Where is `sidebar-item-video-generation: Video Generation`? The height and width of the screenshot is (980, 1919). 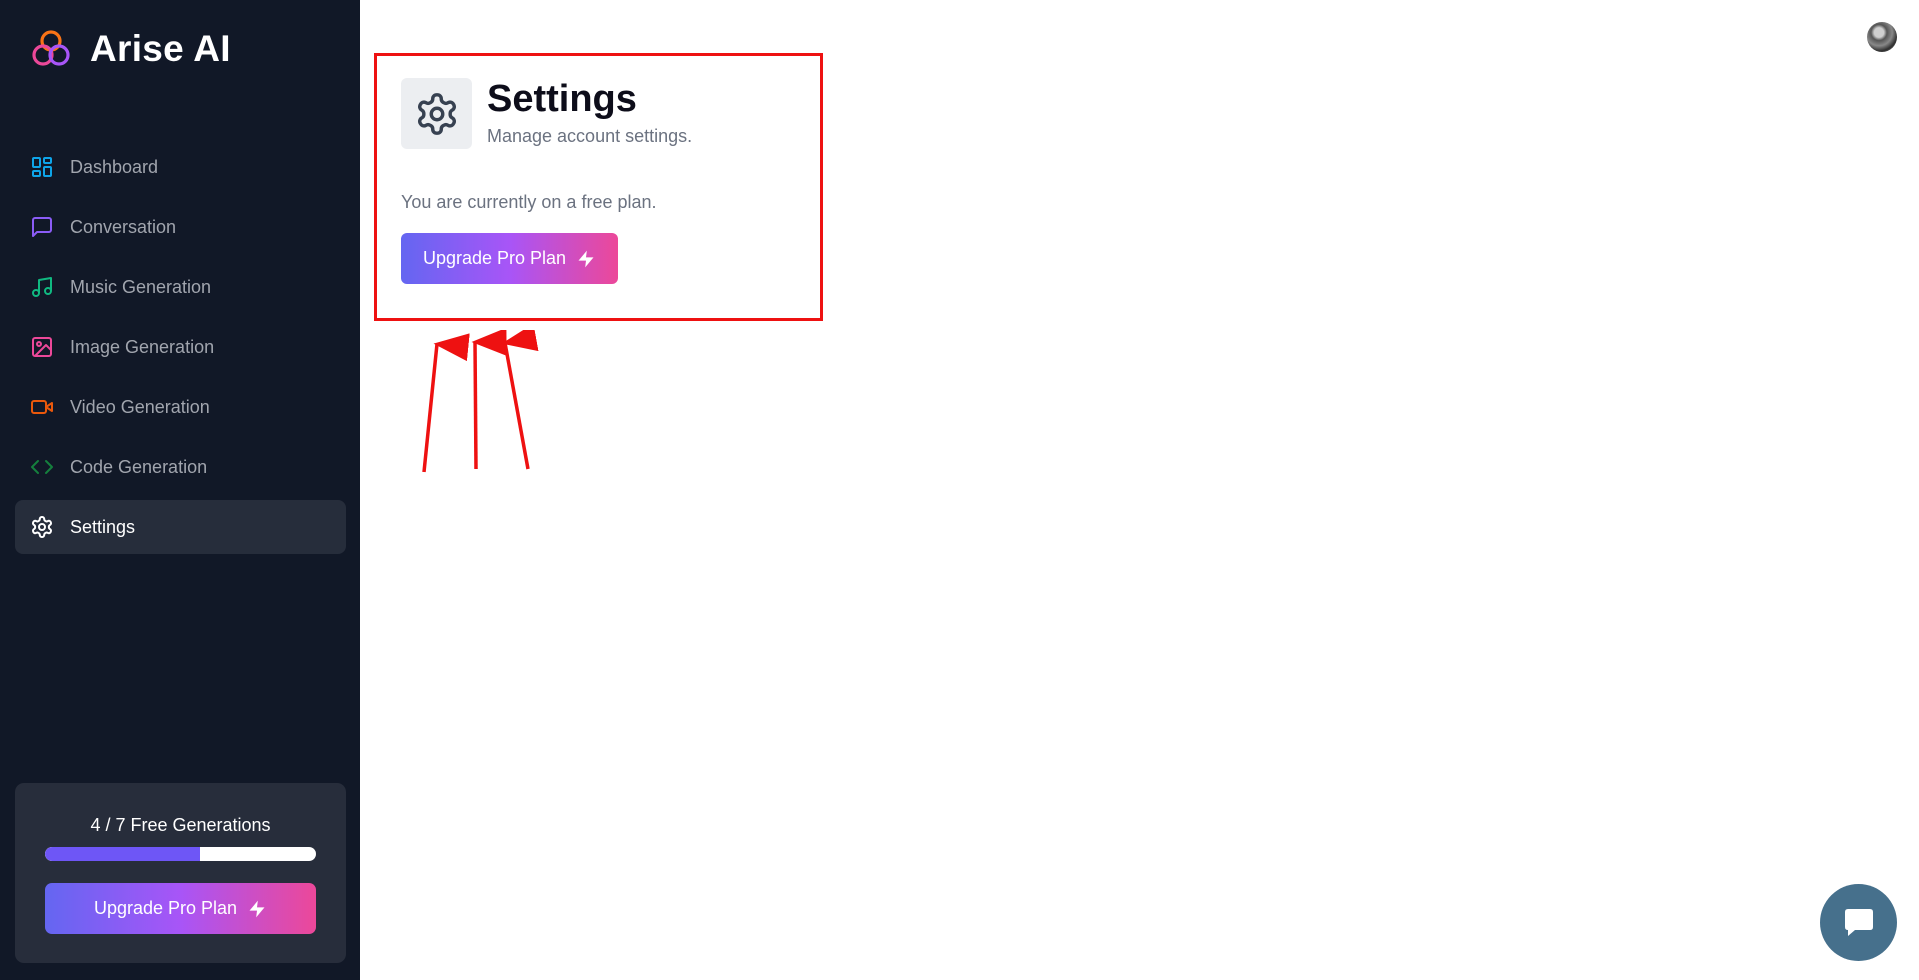
sidebar-item-video-generation: Video Generation is located at coordinates (180, 407).